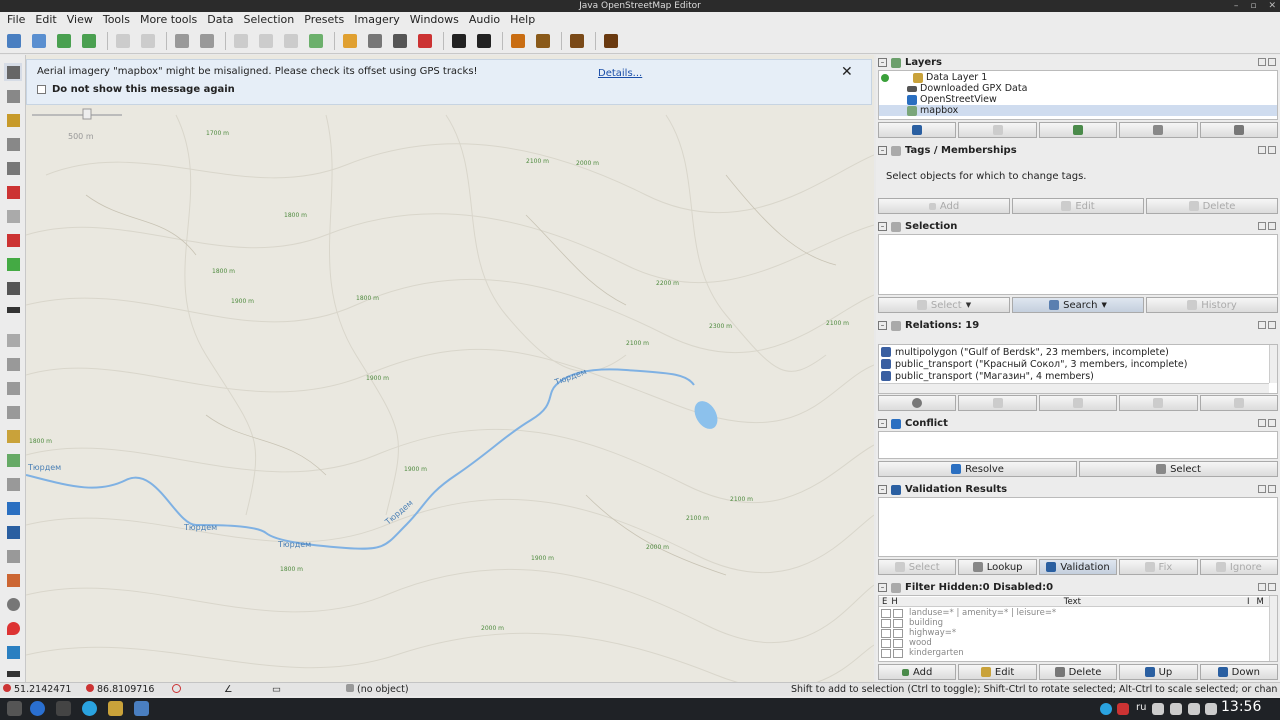 This screenshot has height=720, width=1280. Describe the element at coordinates (1239, 672) in the screenshot. I see `move-filter-down-button: Down` at that location.